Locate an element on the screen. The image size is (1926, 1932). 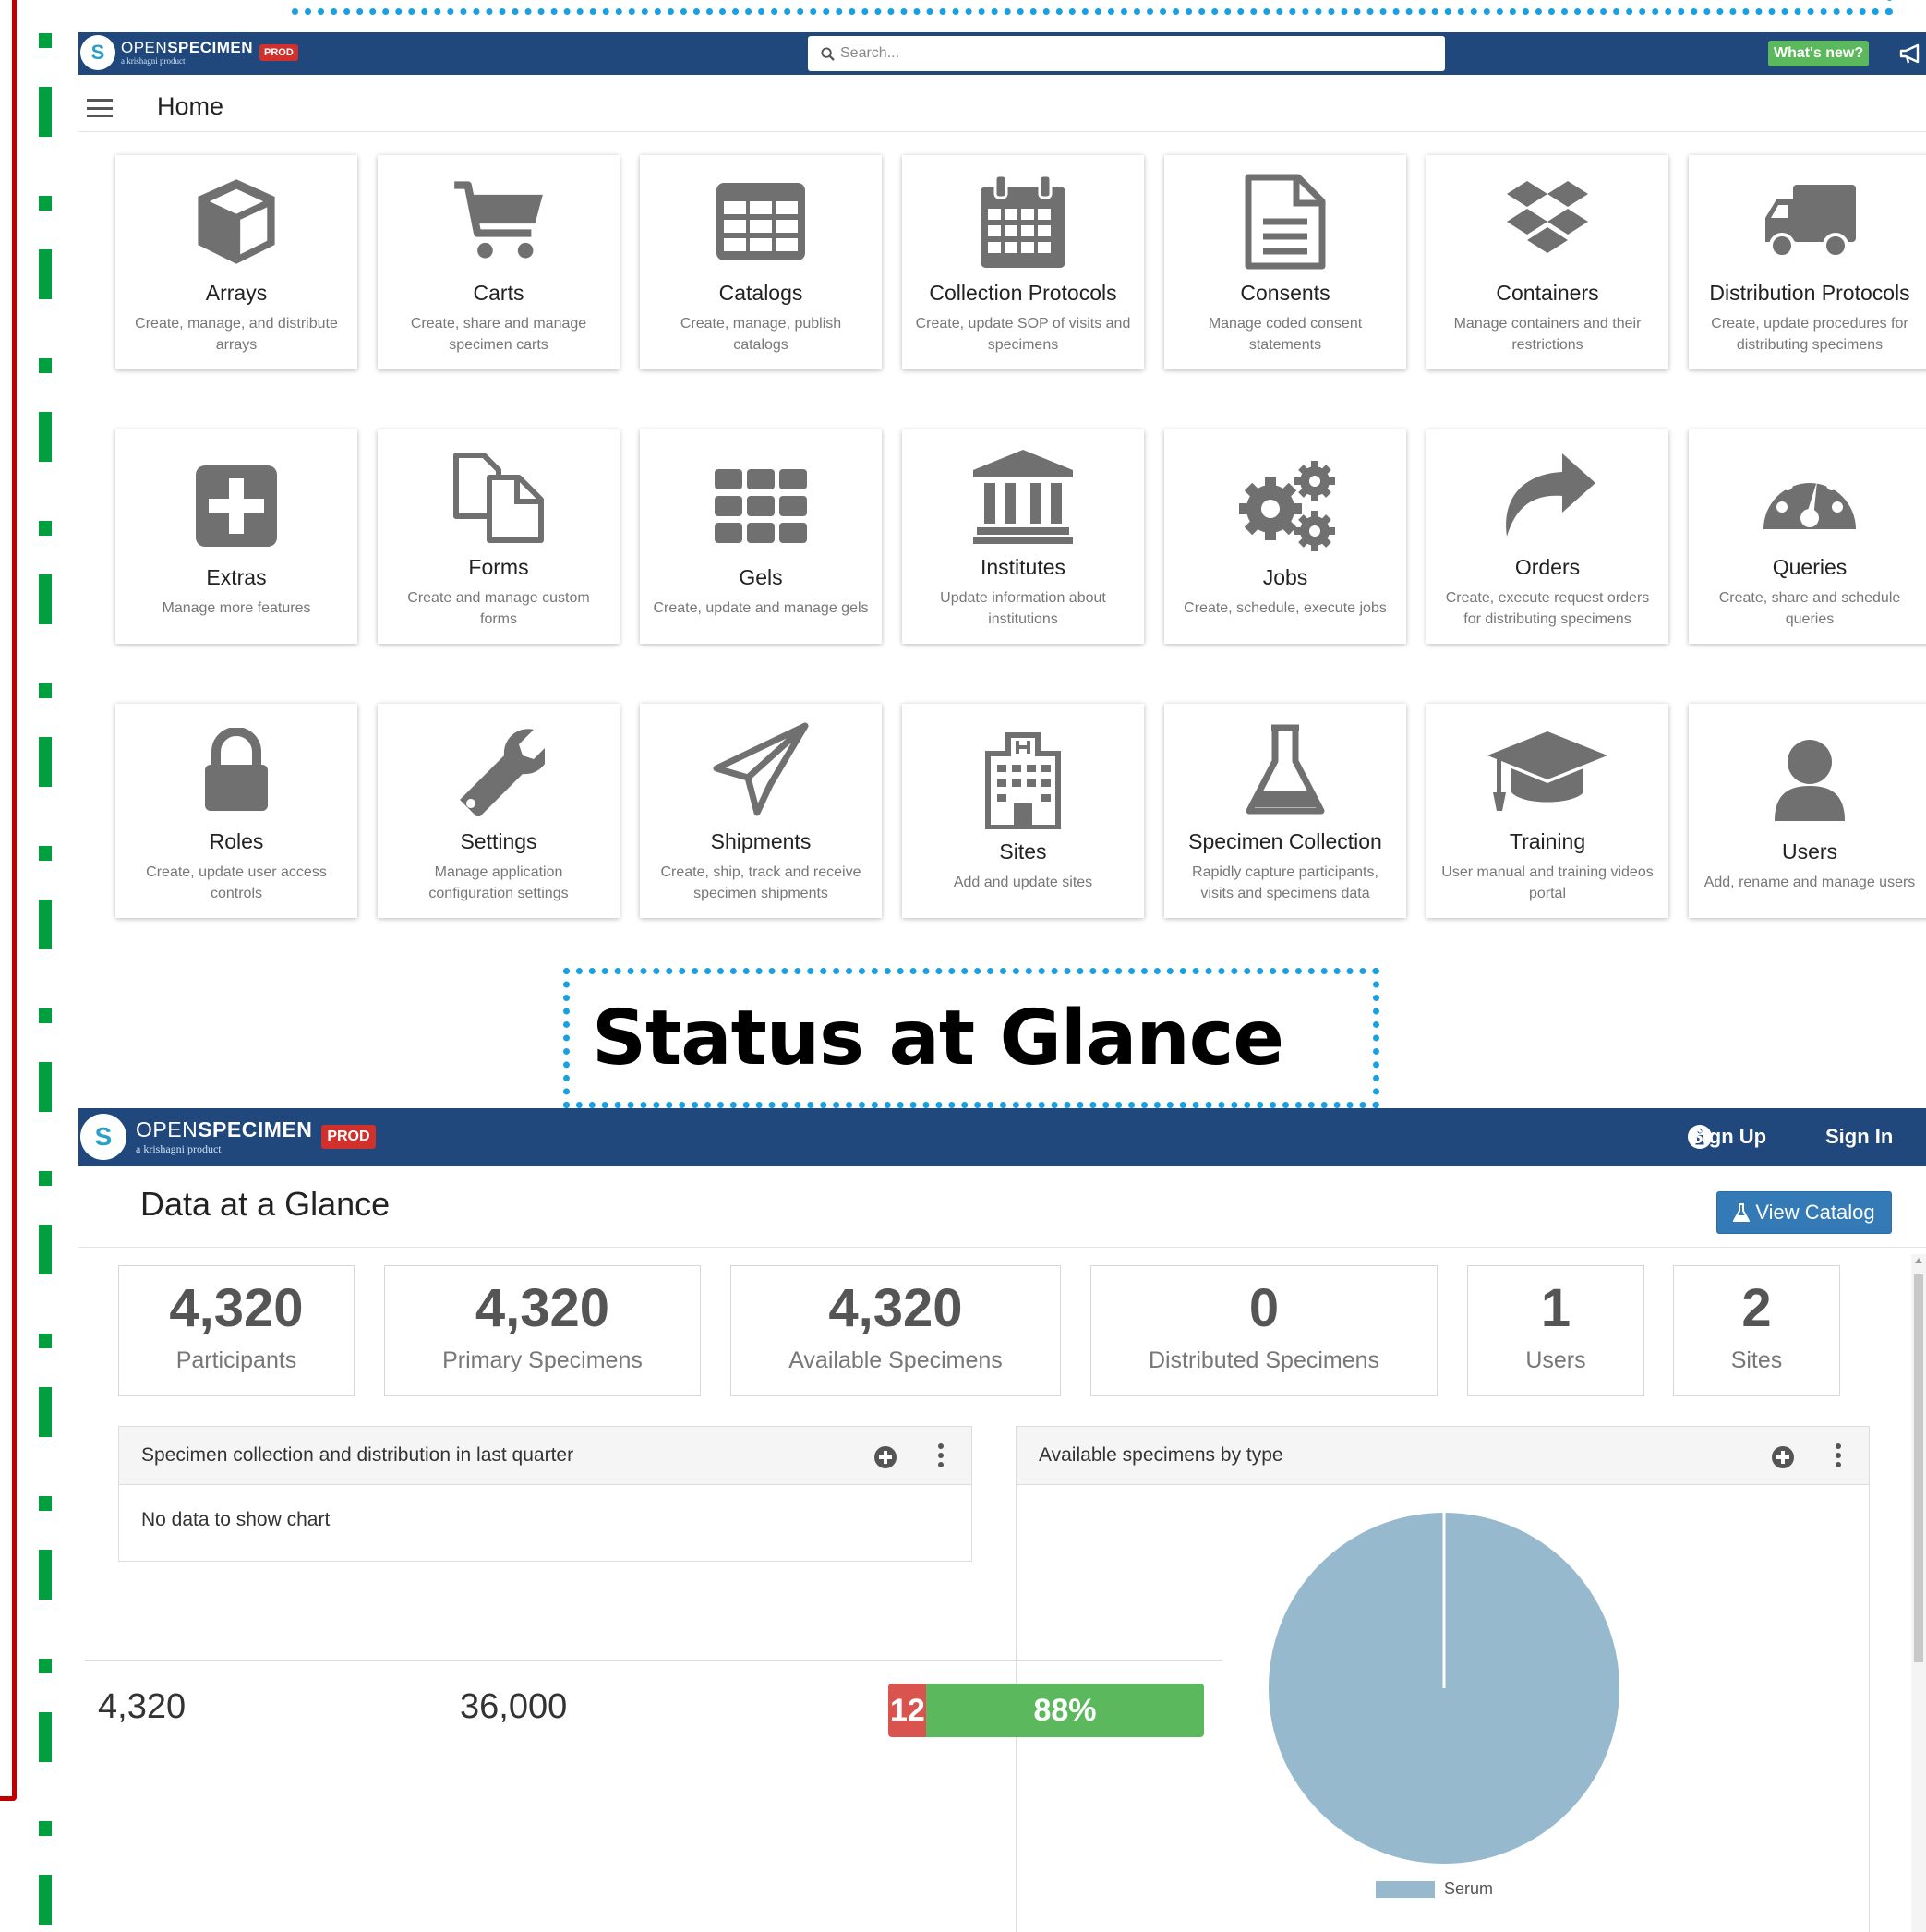
logo-icon: S is located at coordinates (97, 52).